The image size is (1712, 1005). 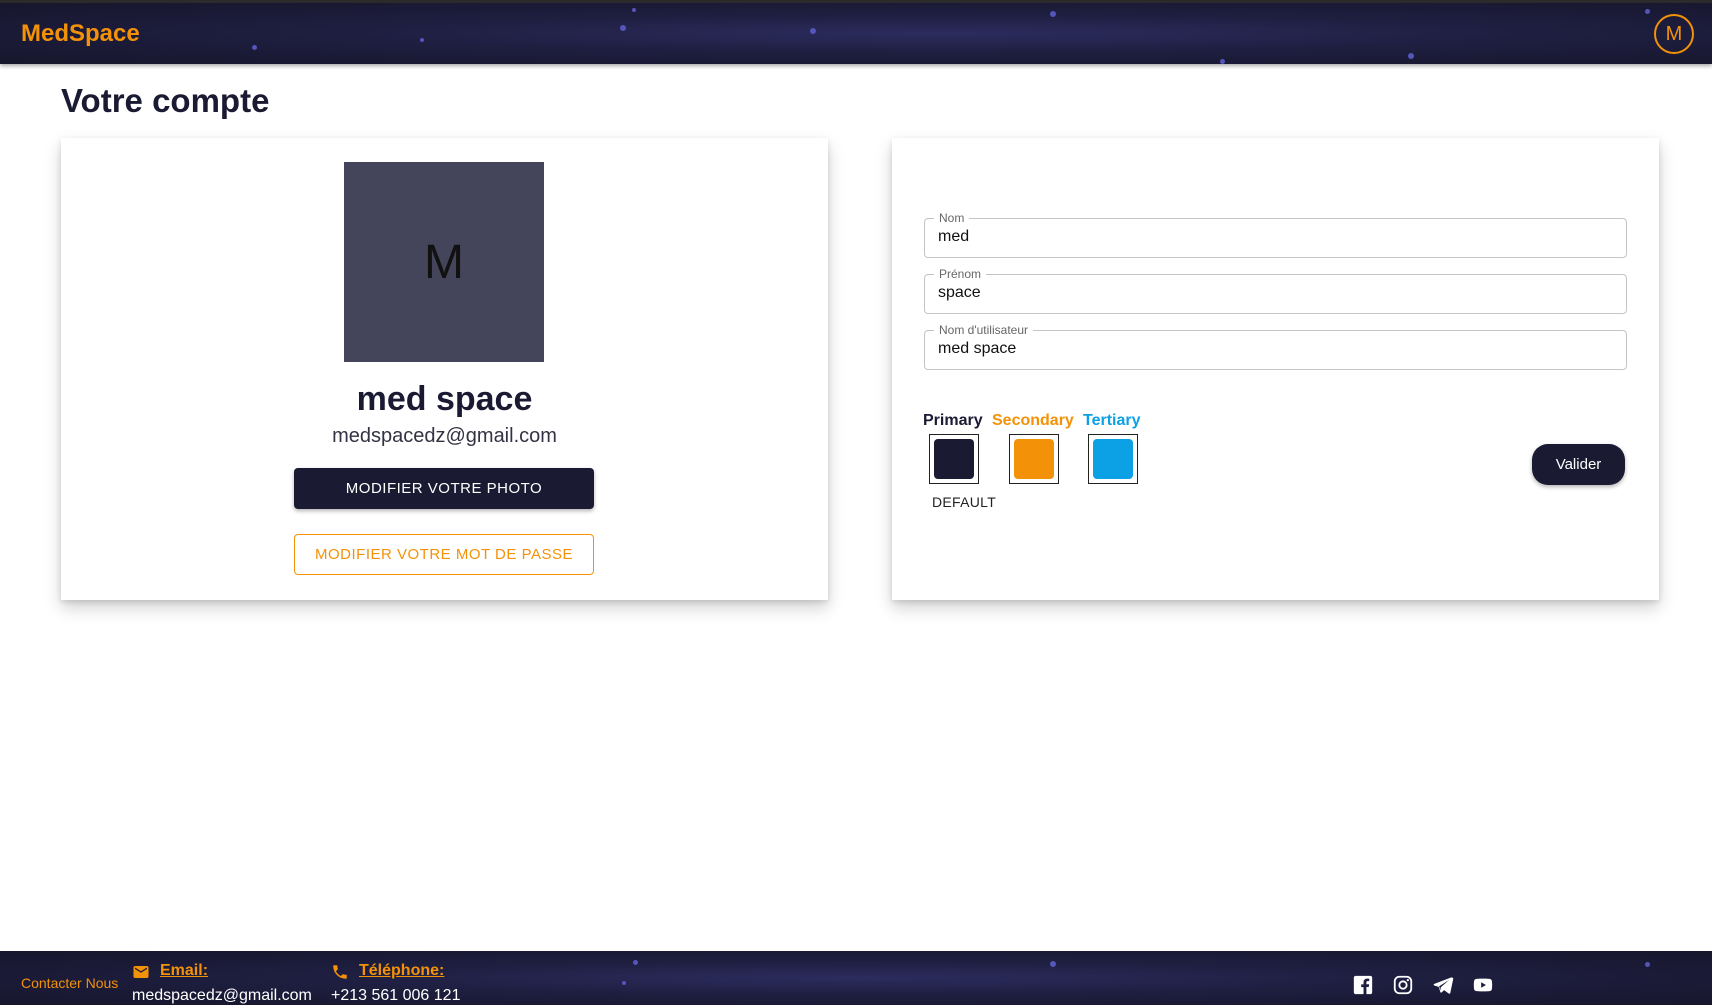 I want to click on instagram-icon, so click(x=1403, y=985).